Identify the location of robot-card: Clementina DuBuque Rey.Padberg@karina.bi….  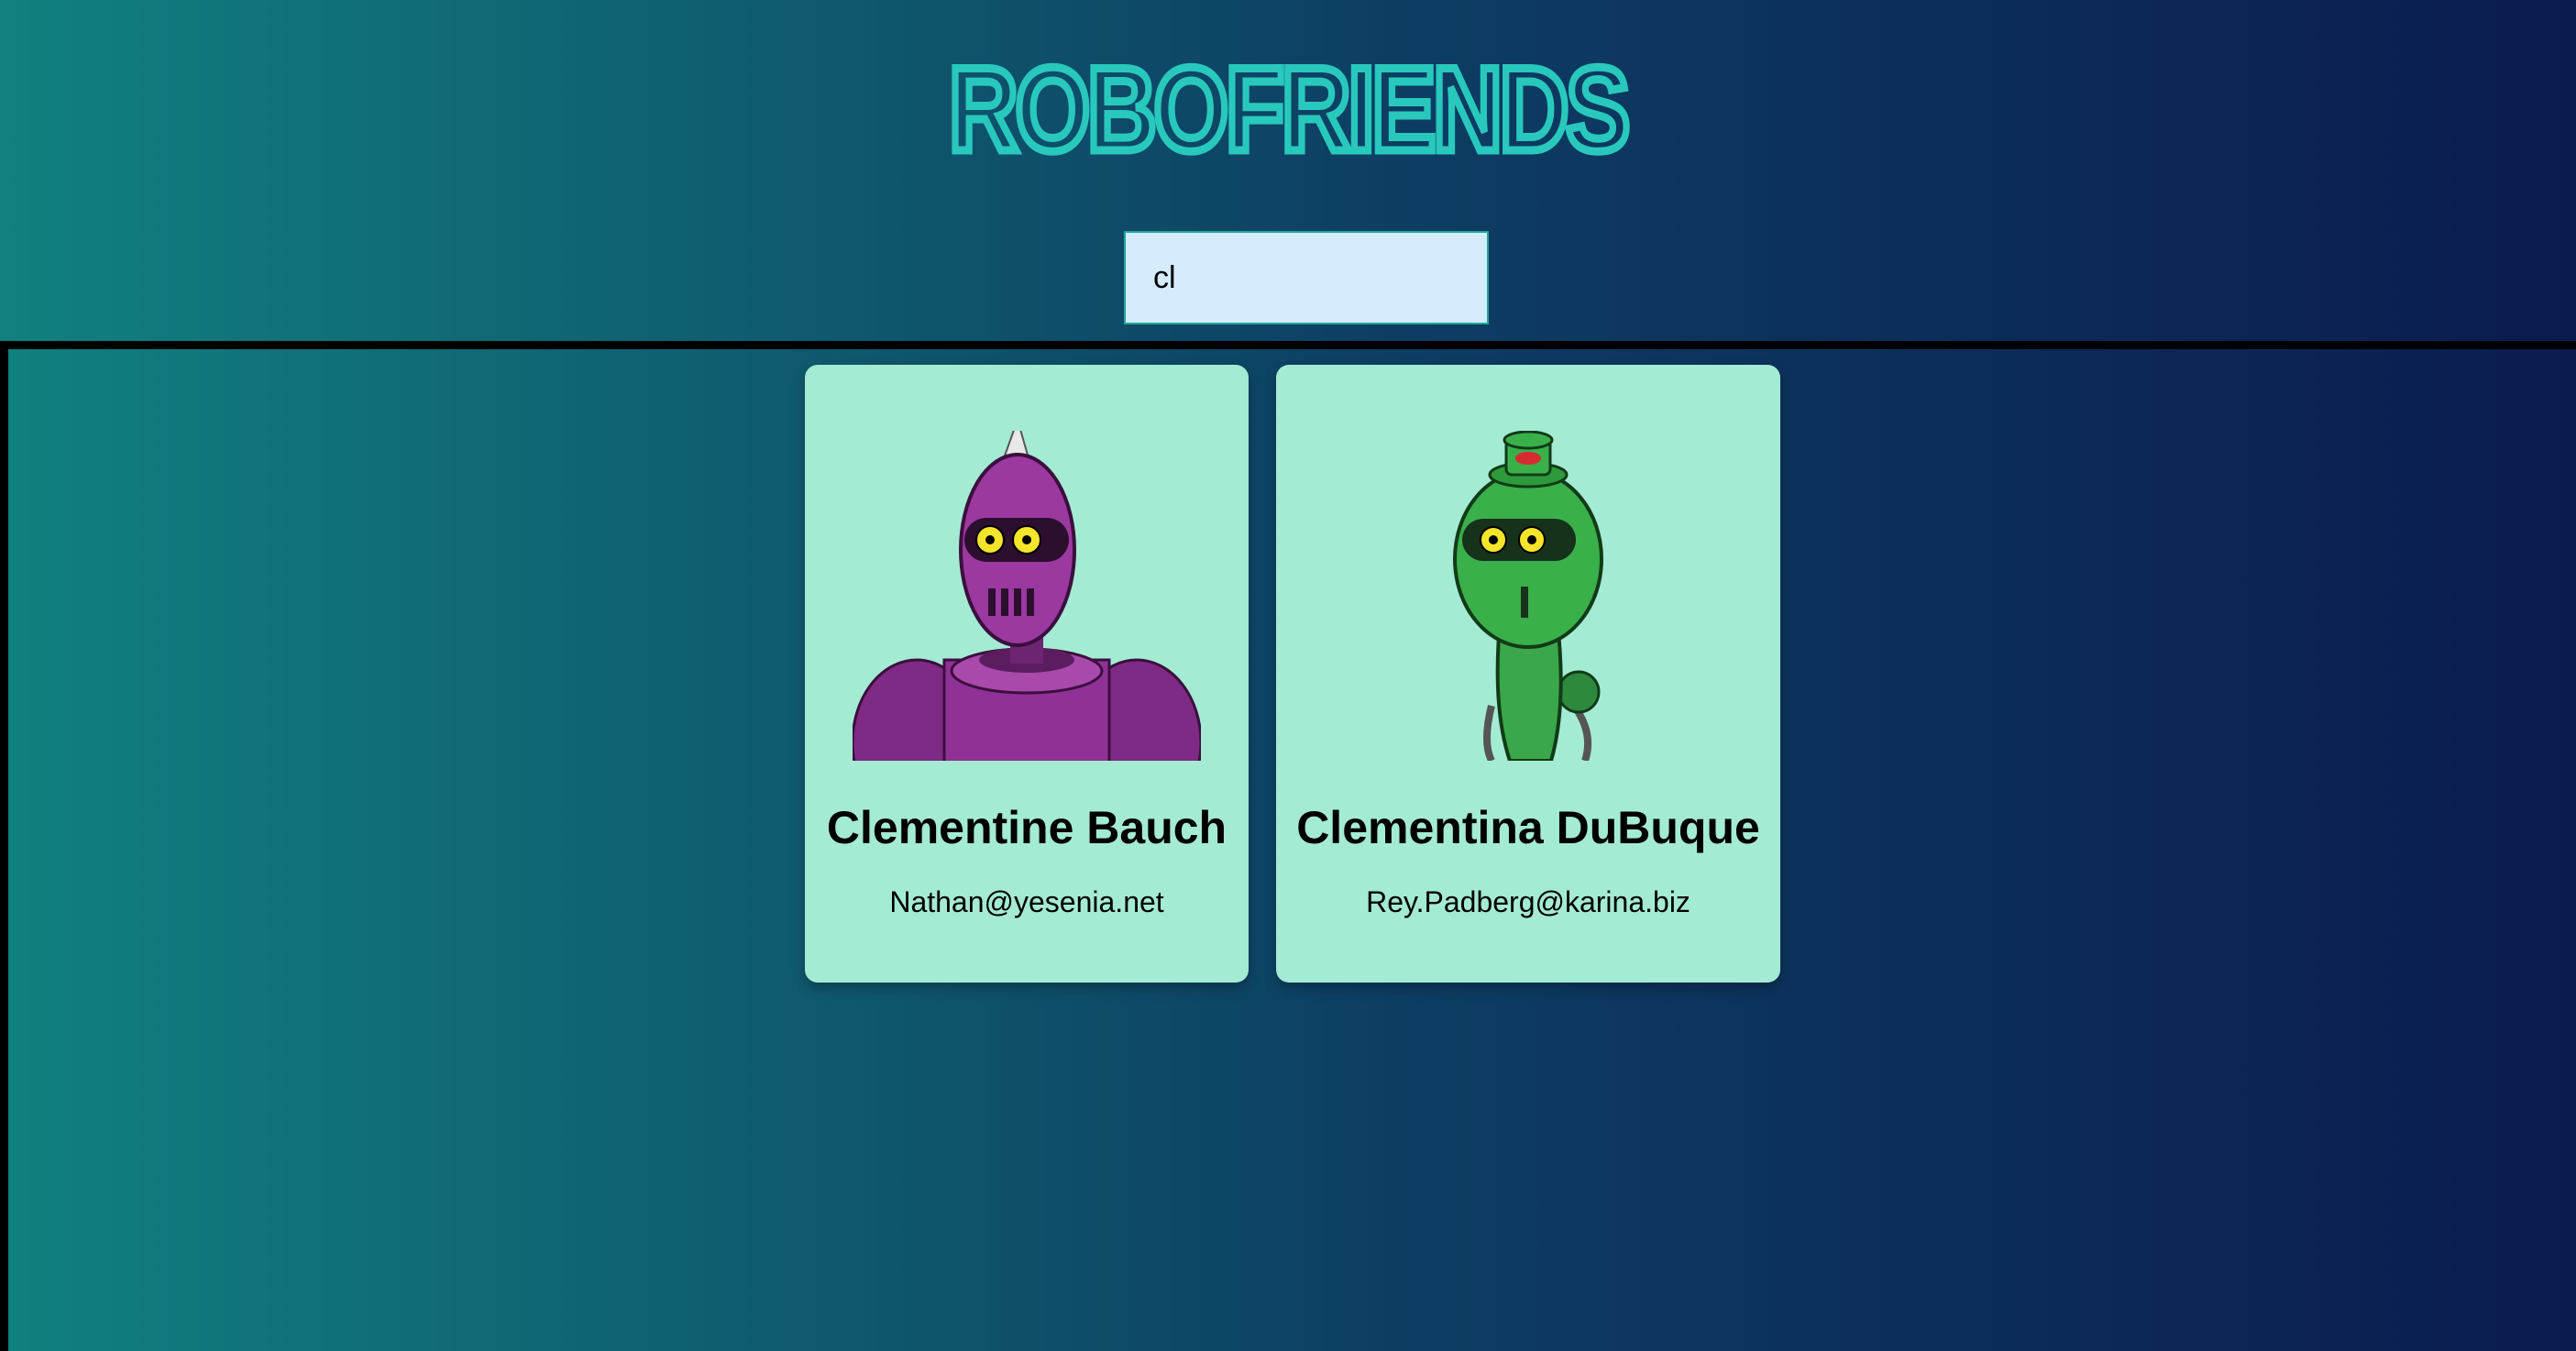
(1528, 674).